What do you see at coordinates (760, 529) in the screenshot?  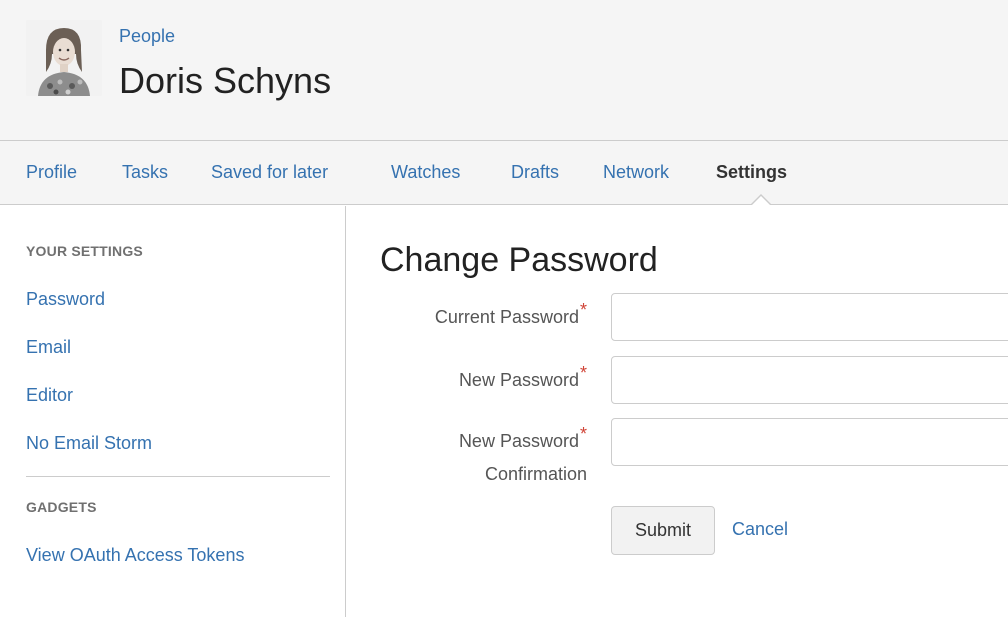 I see `cancel-link: Cancel` at bounding box center [760, 529].